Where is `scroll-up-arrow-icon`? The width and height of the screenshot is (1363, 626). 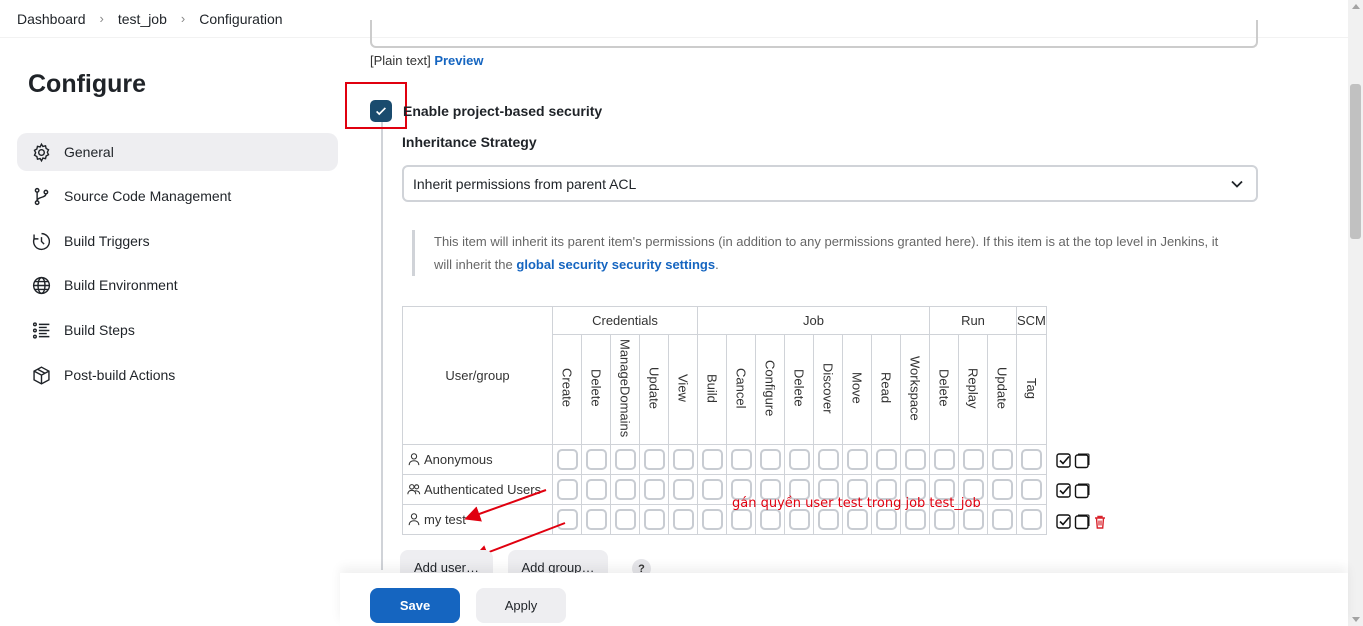
scroll-up-arrow-icon is located at coordinates (1356, 6).